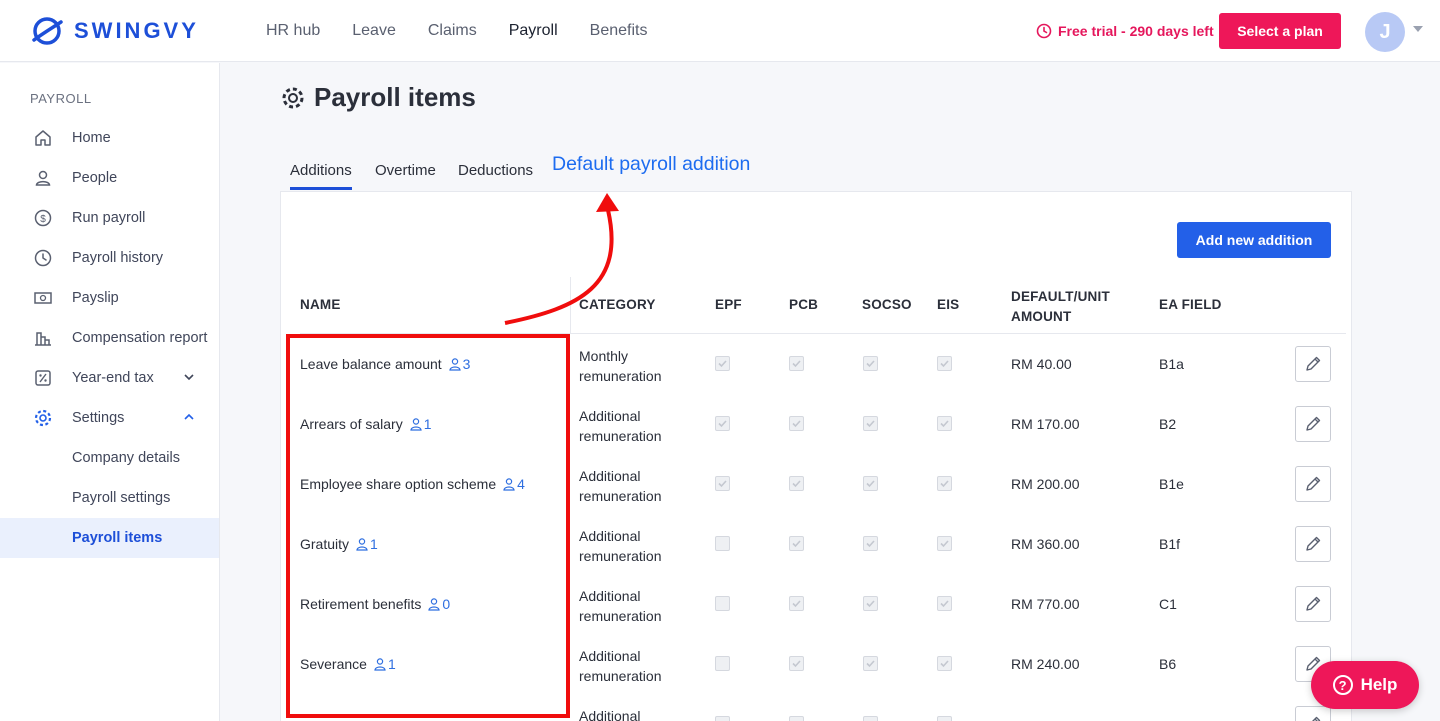 This screenshot has height=721, width=1440. What do you see at coordinates (109, 178) in the screenshot?
I see `sidebar-item-people: People` at bounding box center [109, 178].